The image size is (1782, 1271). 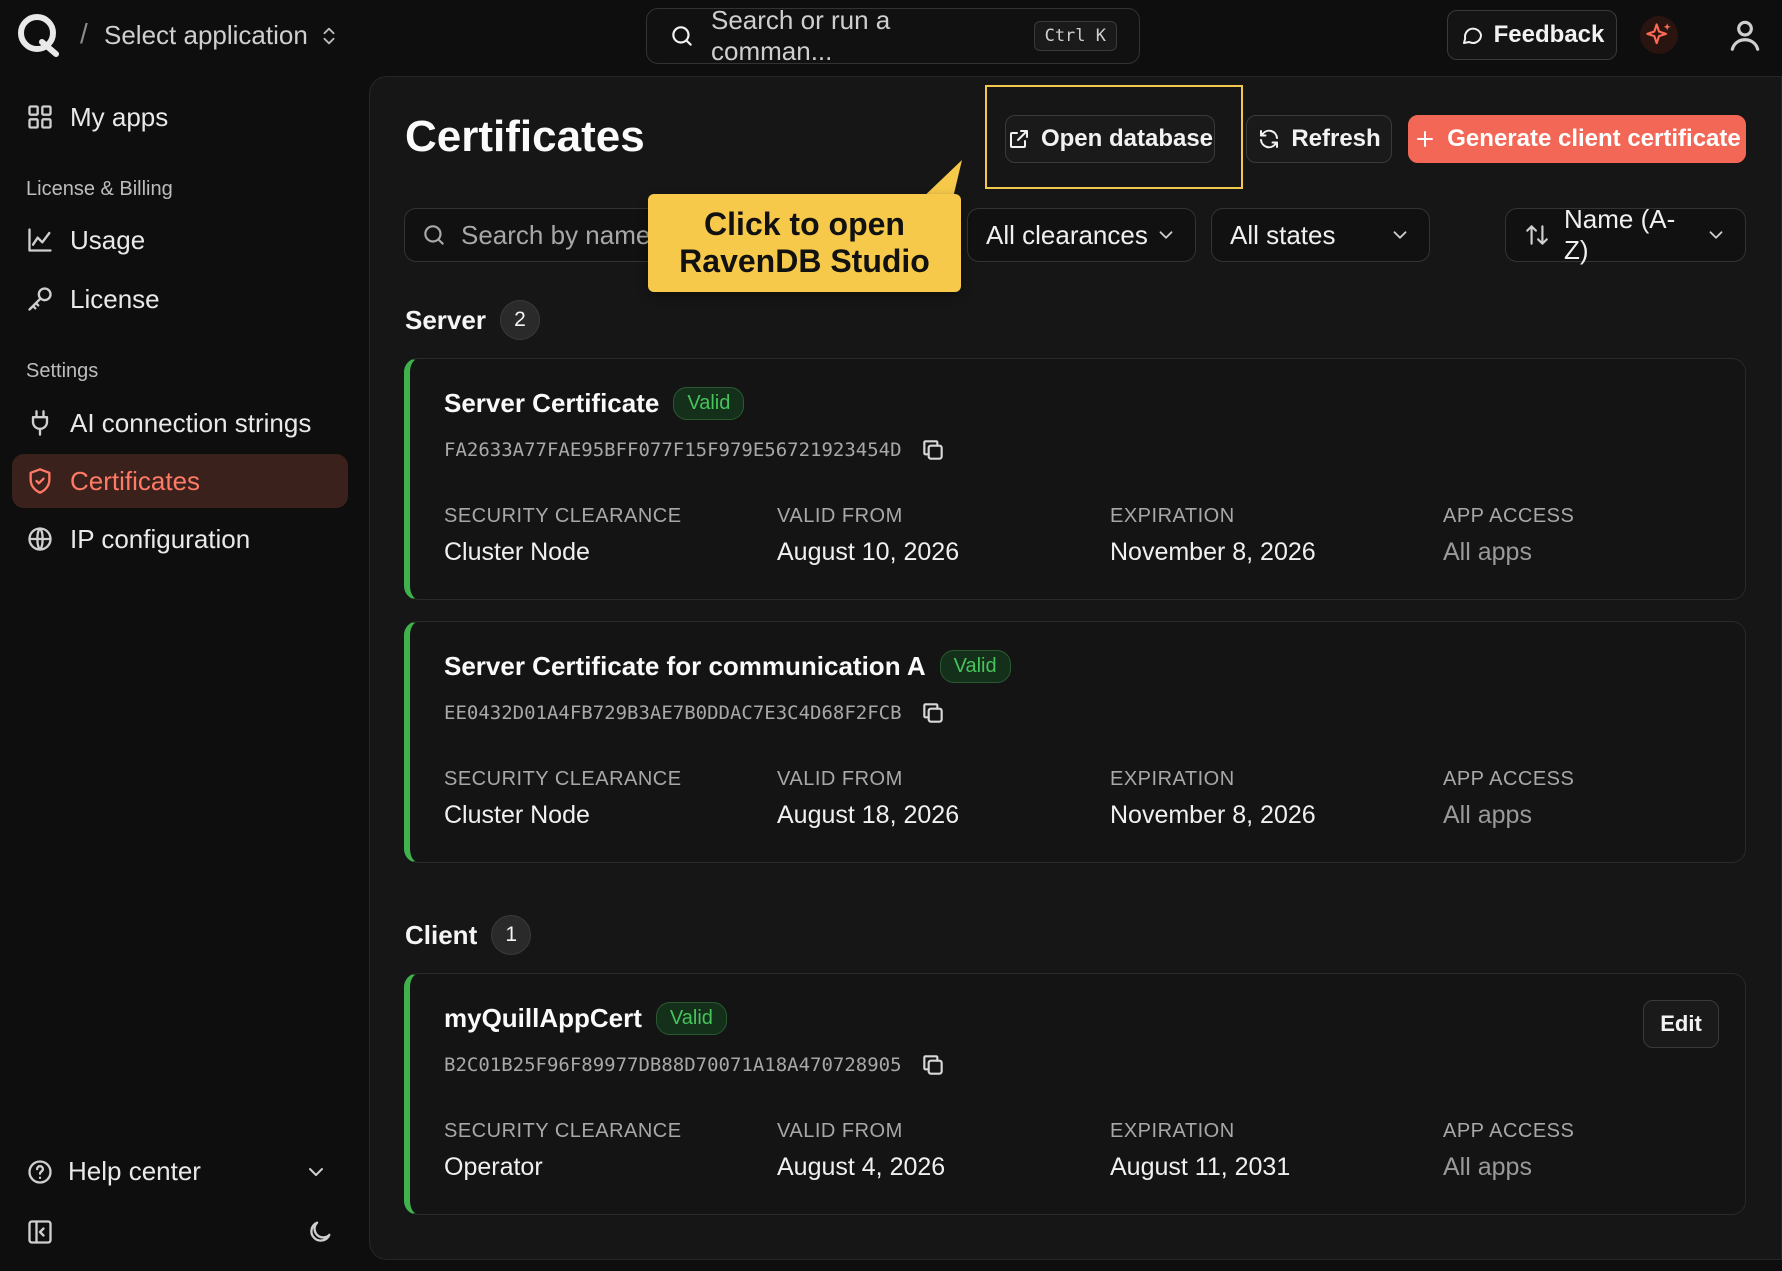 I want to click on select-application-label: Select application, so click(x=206, y=35).